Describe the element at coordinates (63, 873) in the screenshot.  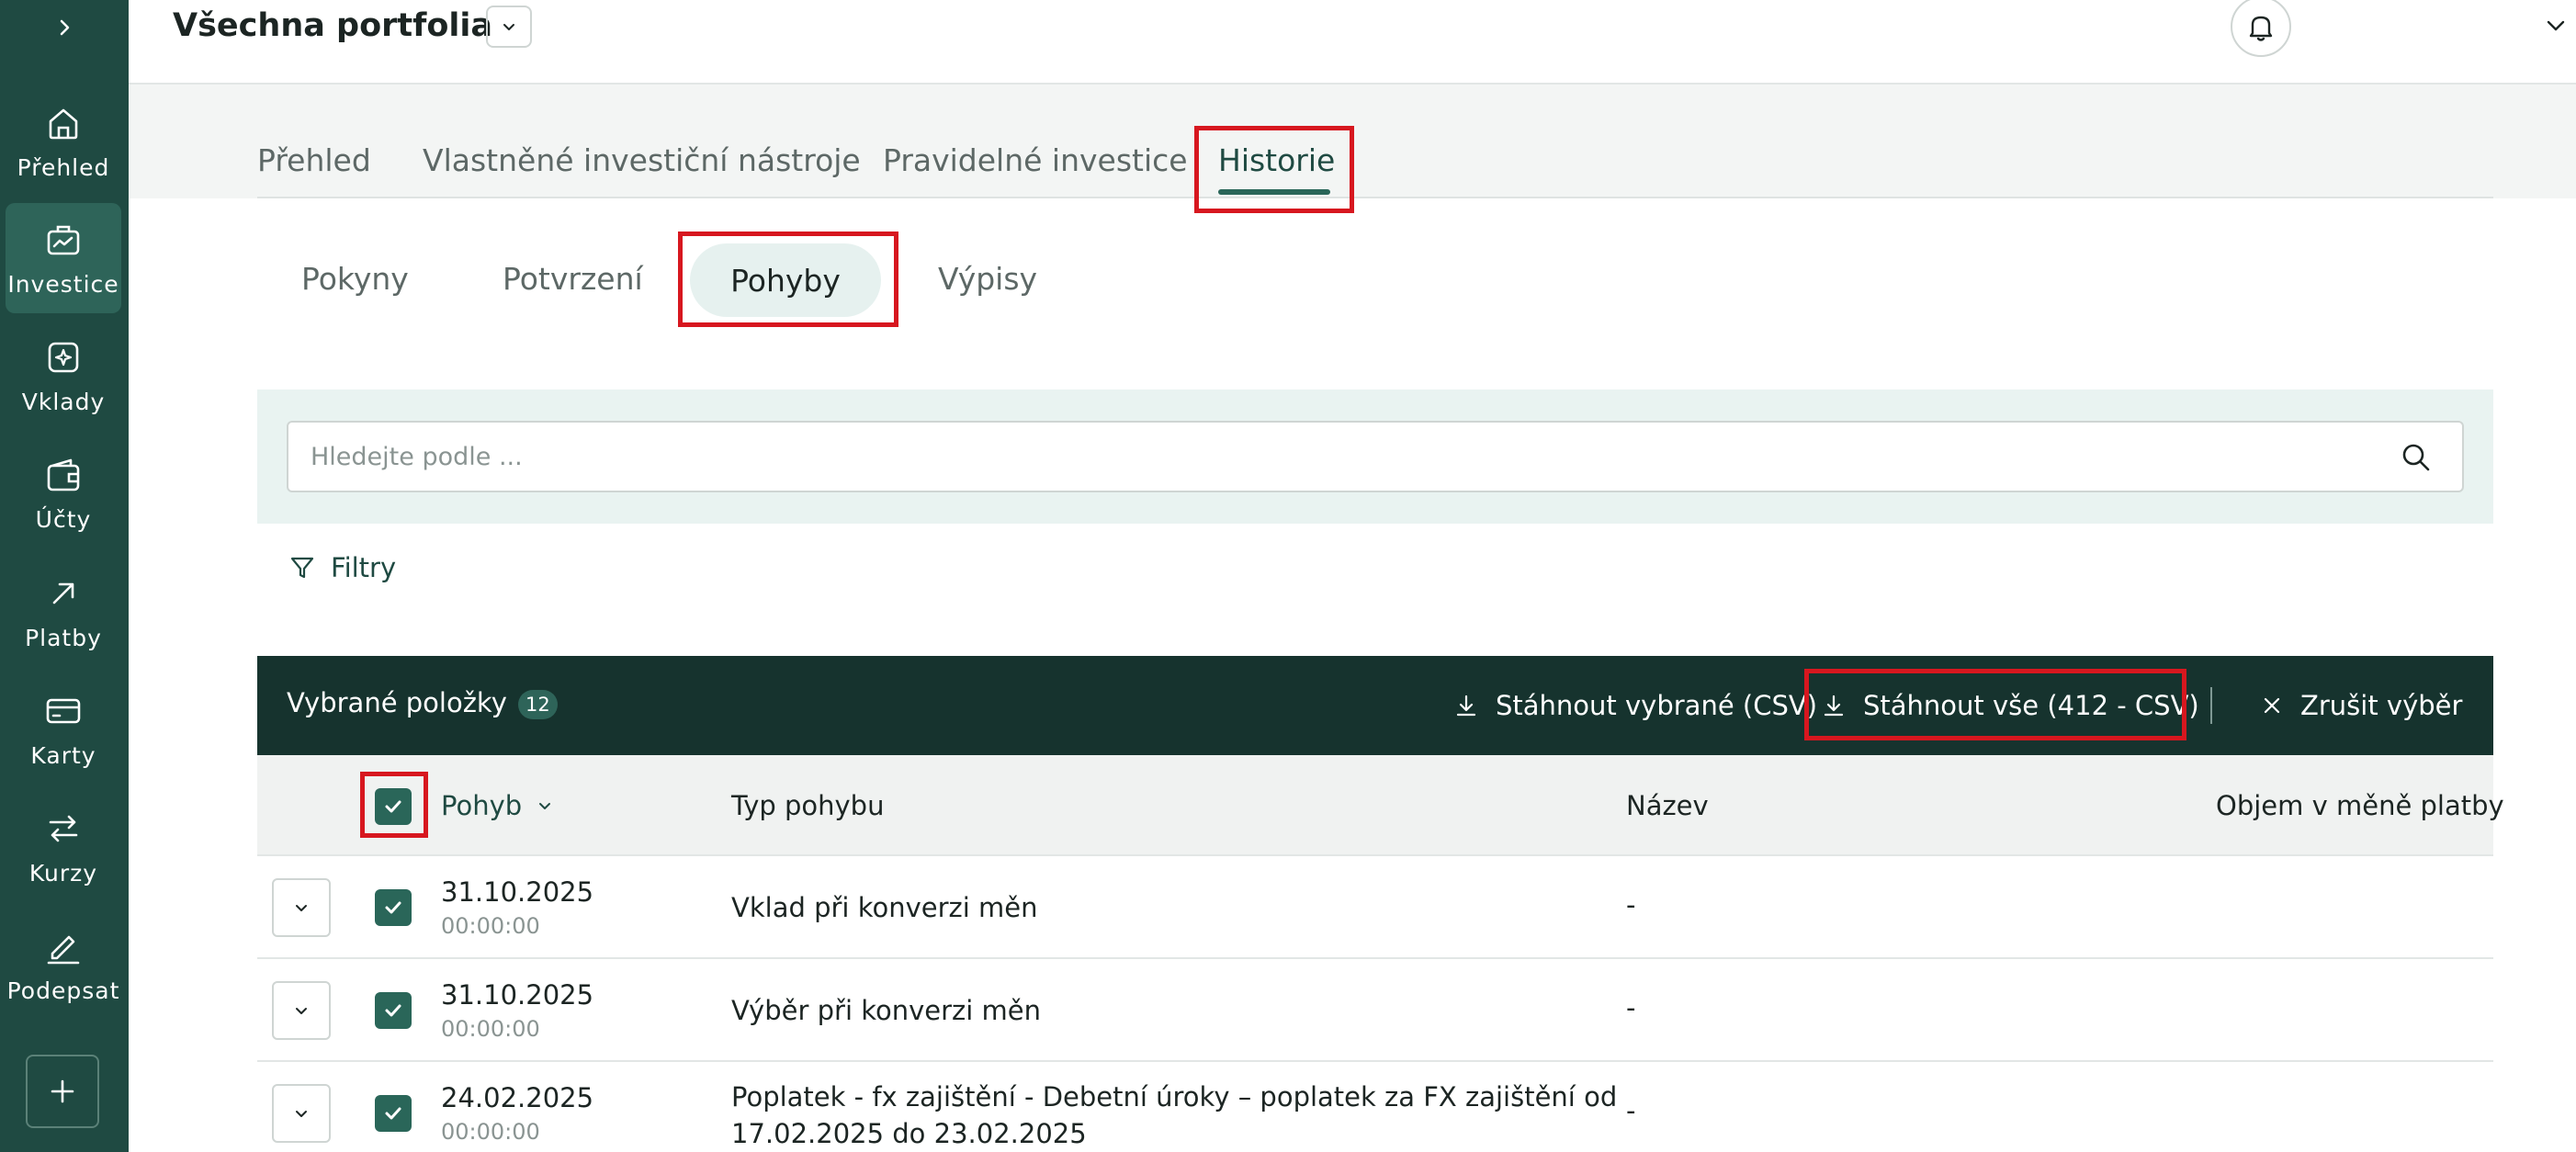
I see `sidebar-item-label: Kurzy` at that location.